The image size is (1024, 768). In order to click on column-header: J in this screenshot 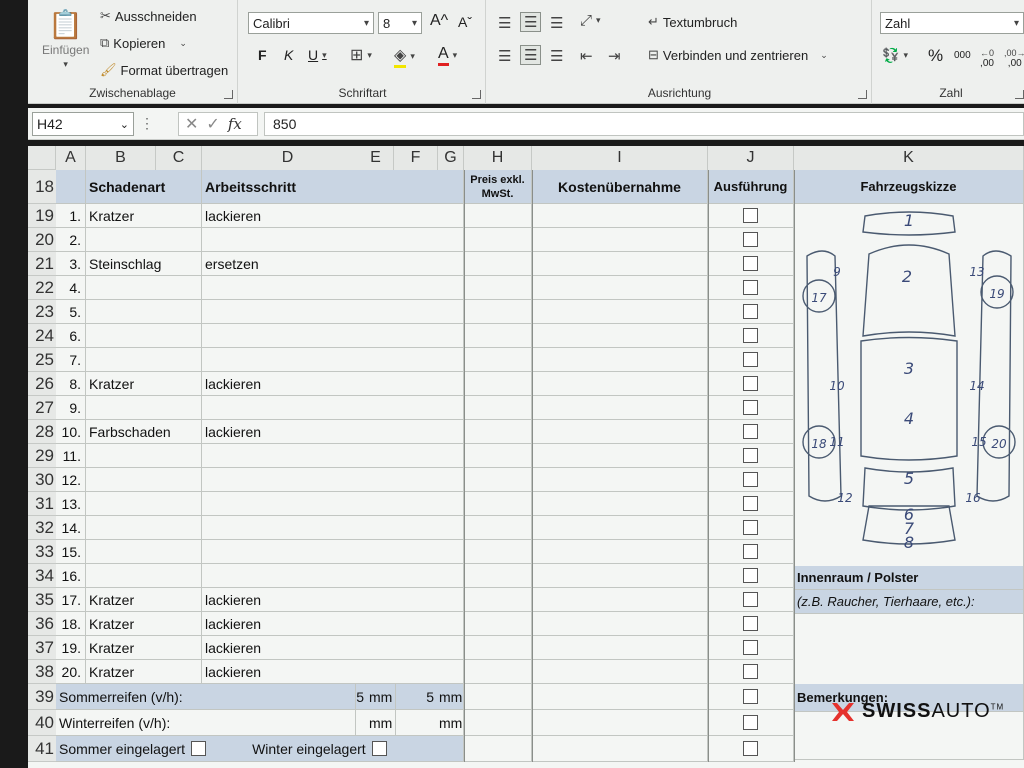, I will do `click(751, 158)`.